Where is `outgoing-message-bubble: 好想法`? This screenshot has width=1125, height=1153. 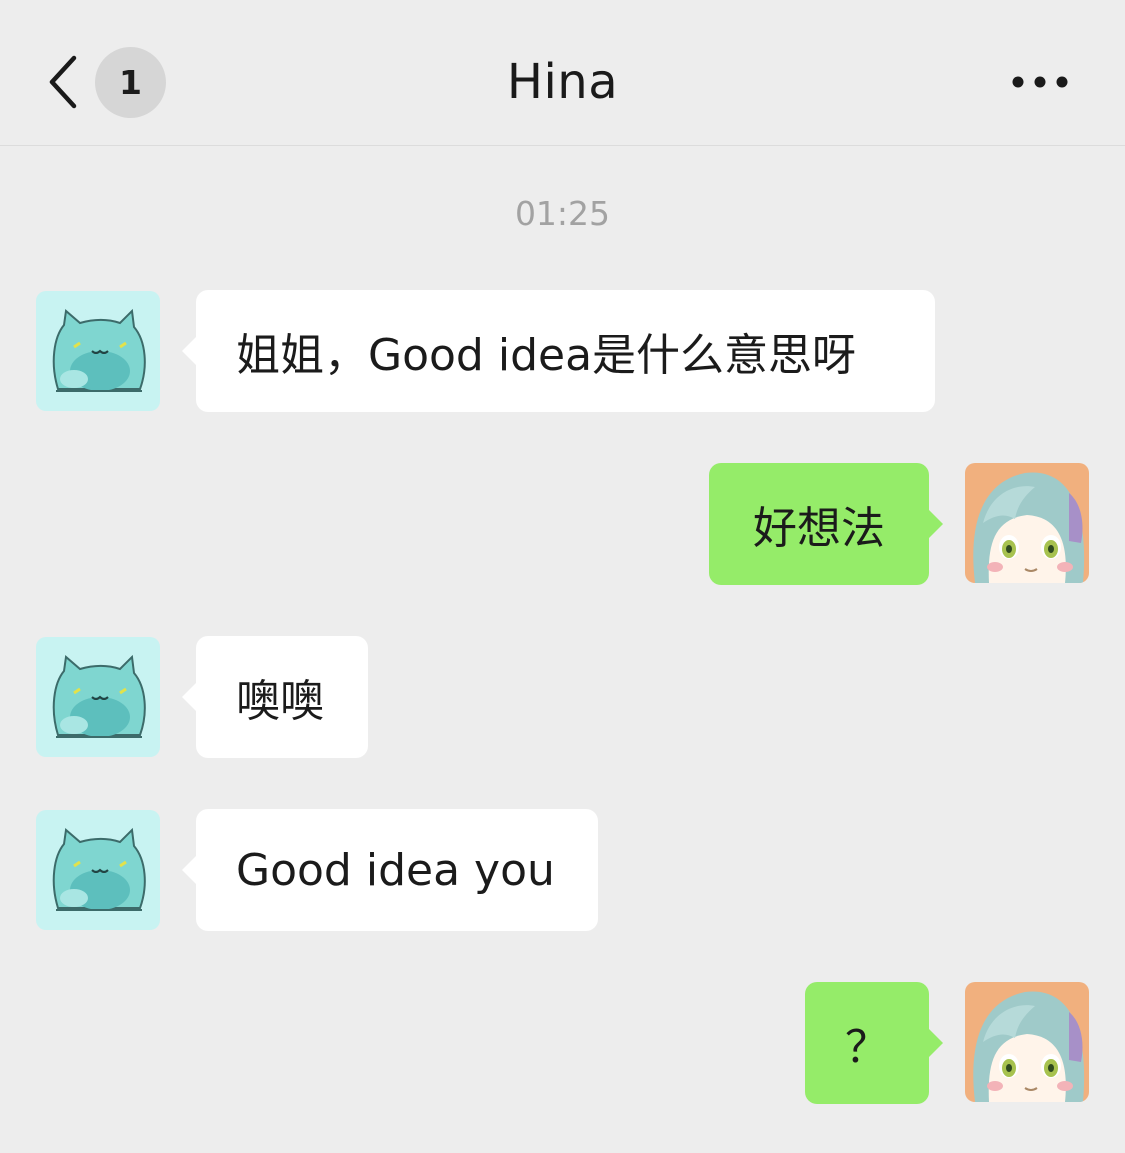
outgoing-message-bubble: 好想法 is located at coordinates (826, 524).